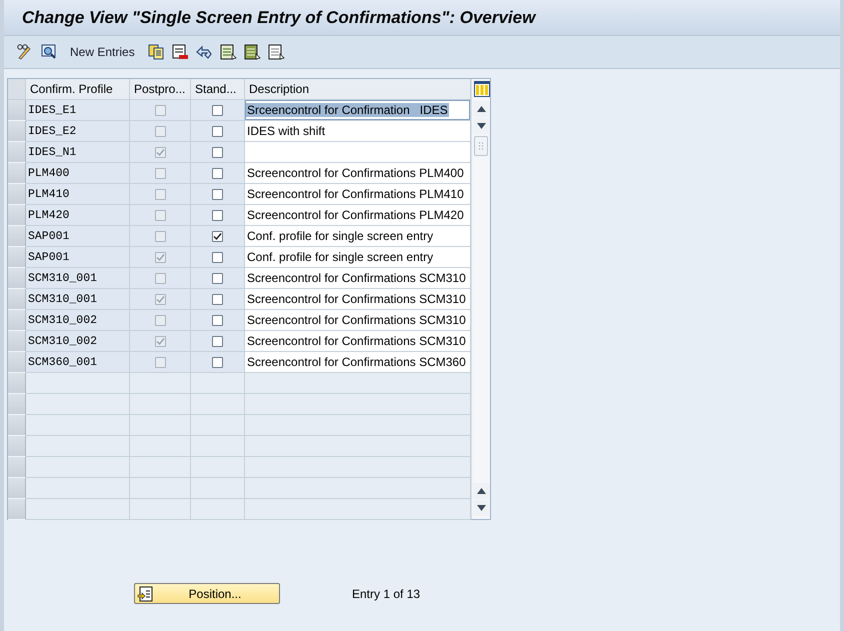  Describe the element at coordinates (49, 52) in the screenshot. I see `magnifier-screen-icon` at that location.